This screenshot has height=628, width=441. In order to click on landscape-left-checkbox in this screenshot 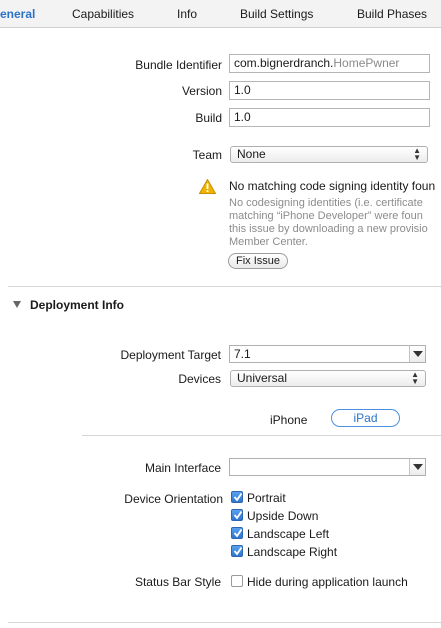, I will do `click(237, 533)`.